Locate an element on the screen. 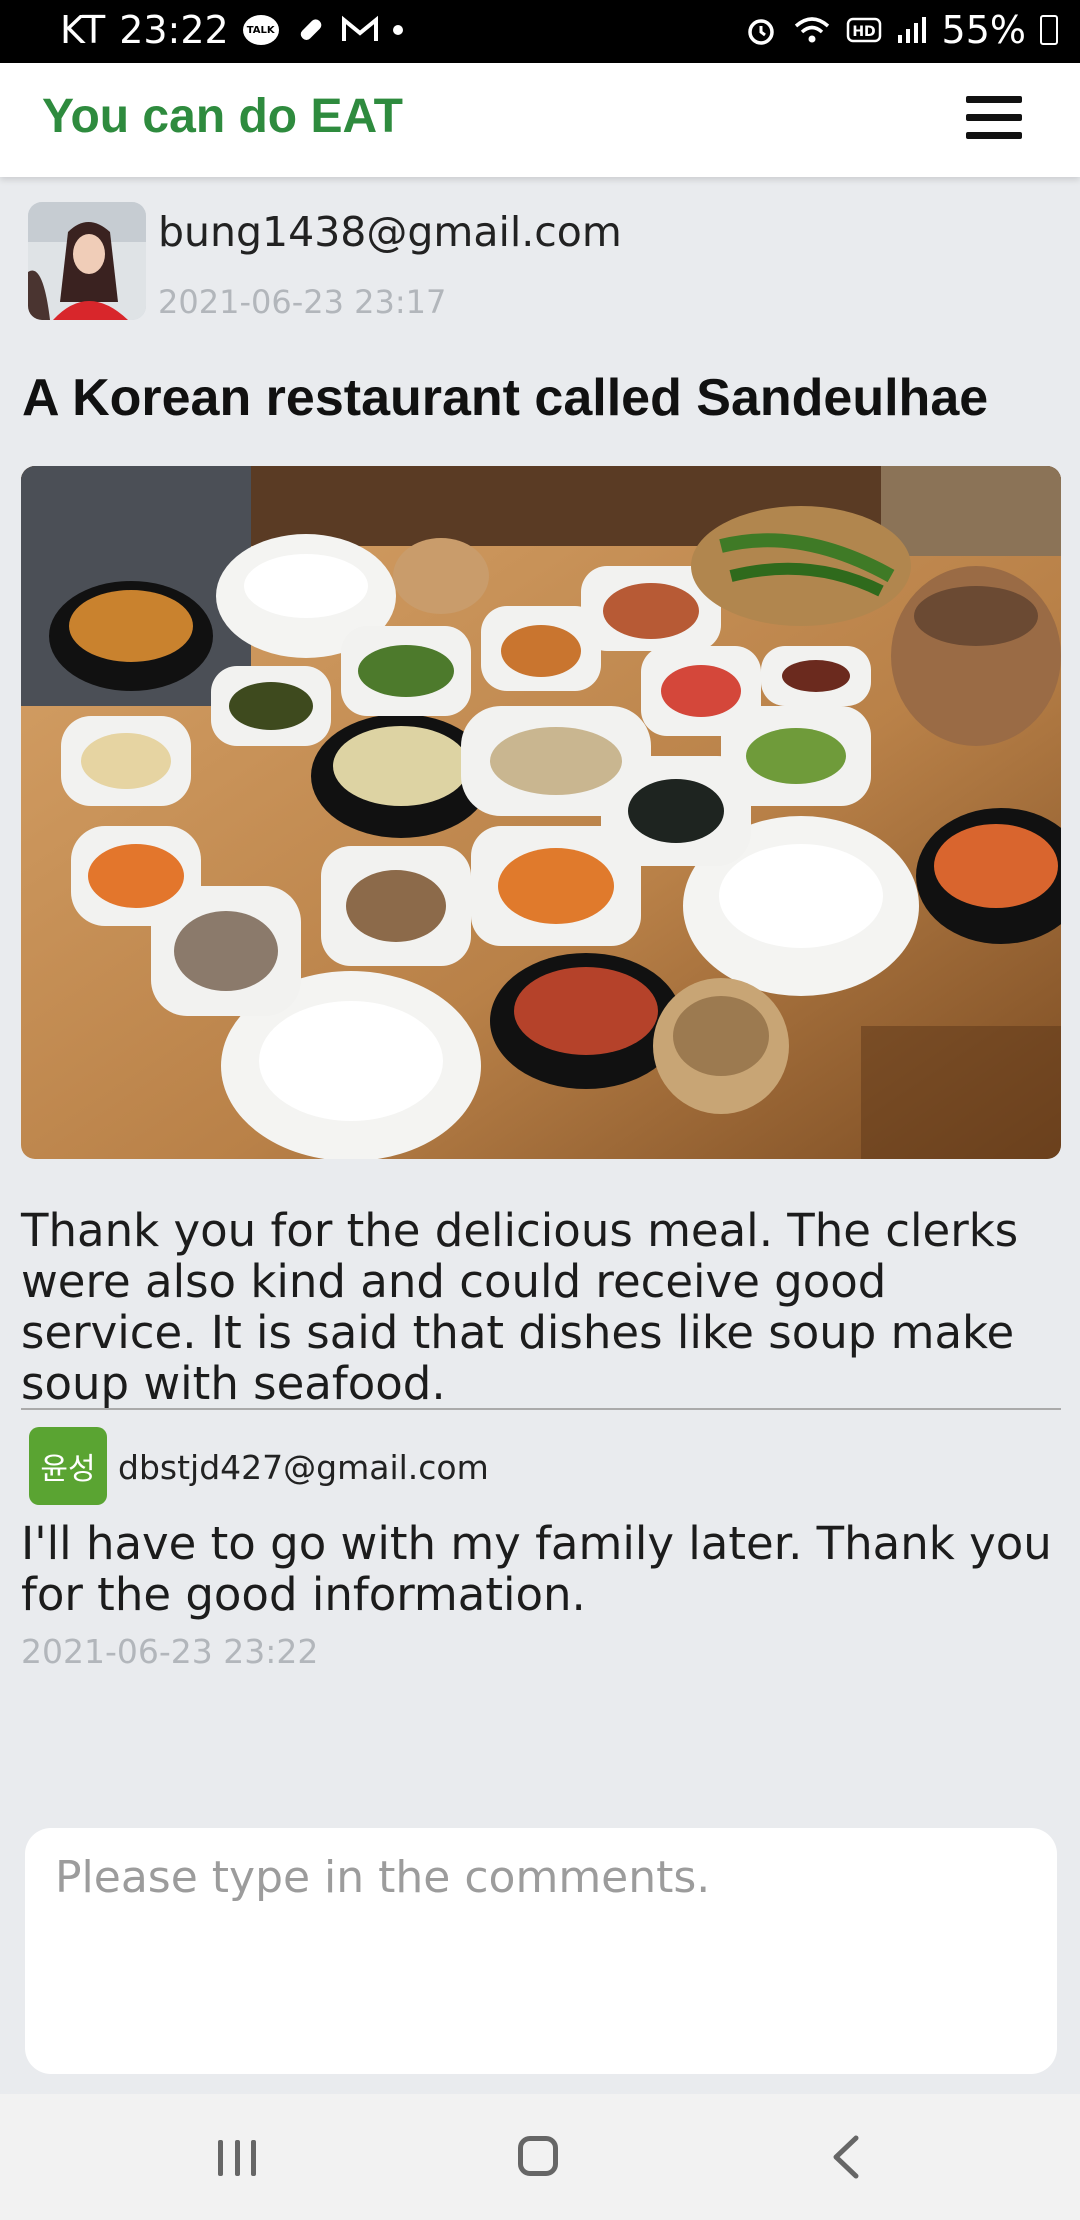 This screenshot has height=2220, width=1080. signal-icon is located at coordinates (912, 30).